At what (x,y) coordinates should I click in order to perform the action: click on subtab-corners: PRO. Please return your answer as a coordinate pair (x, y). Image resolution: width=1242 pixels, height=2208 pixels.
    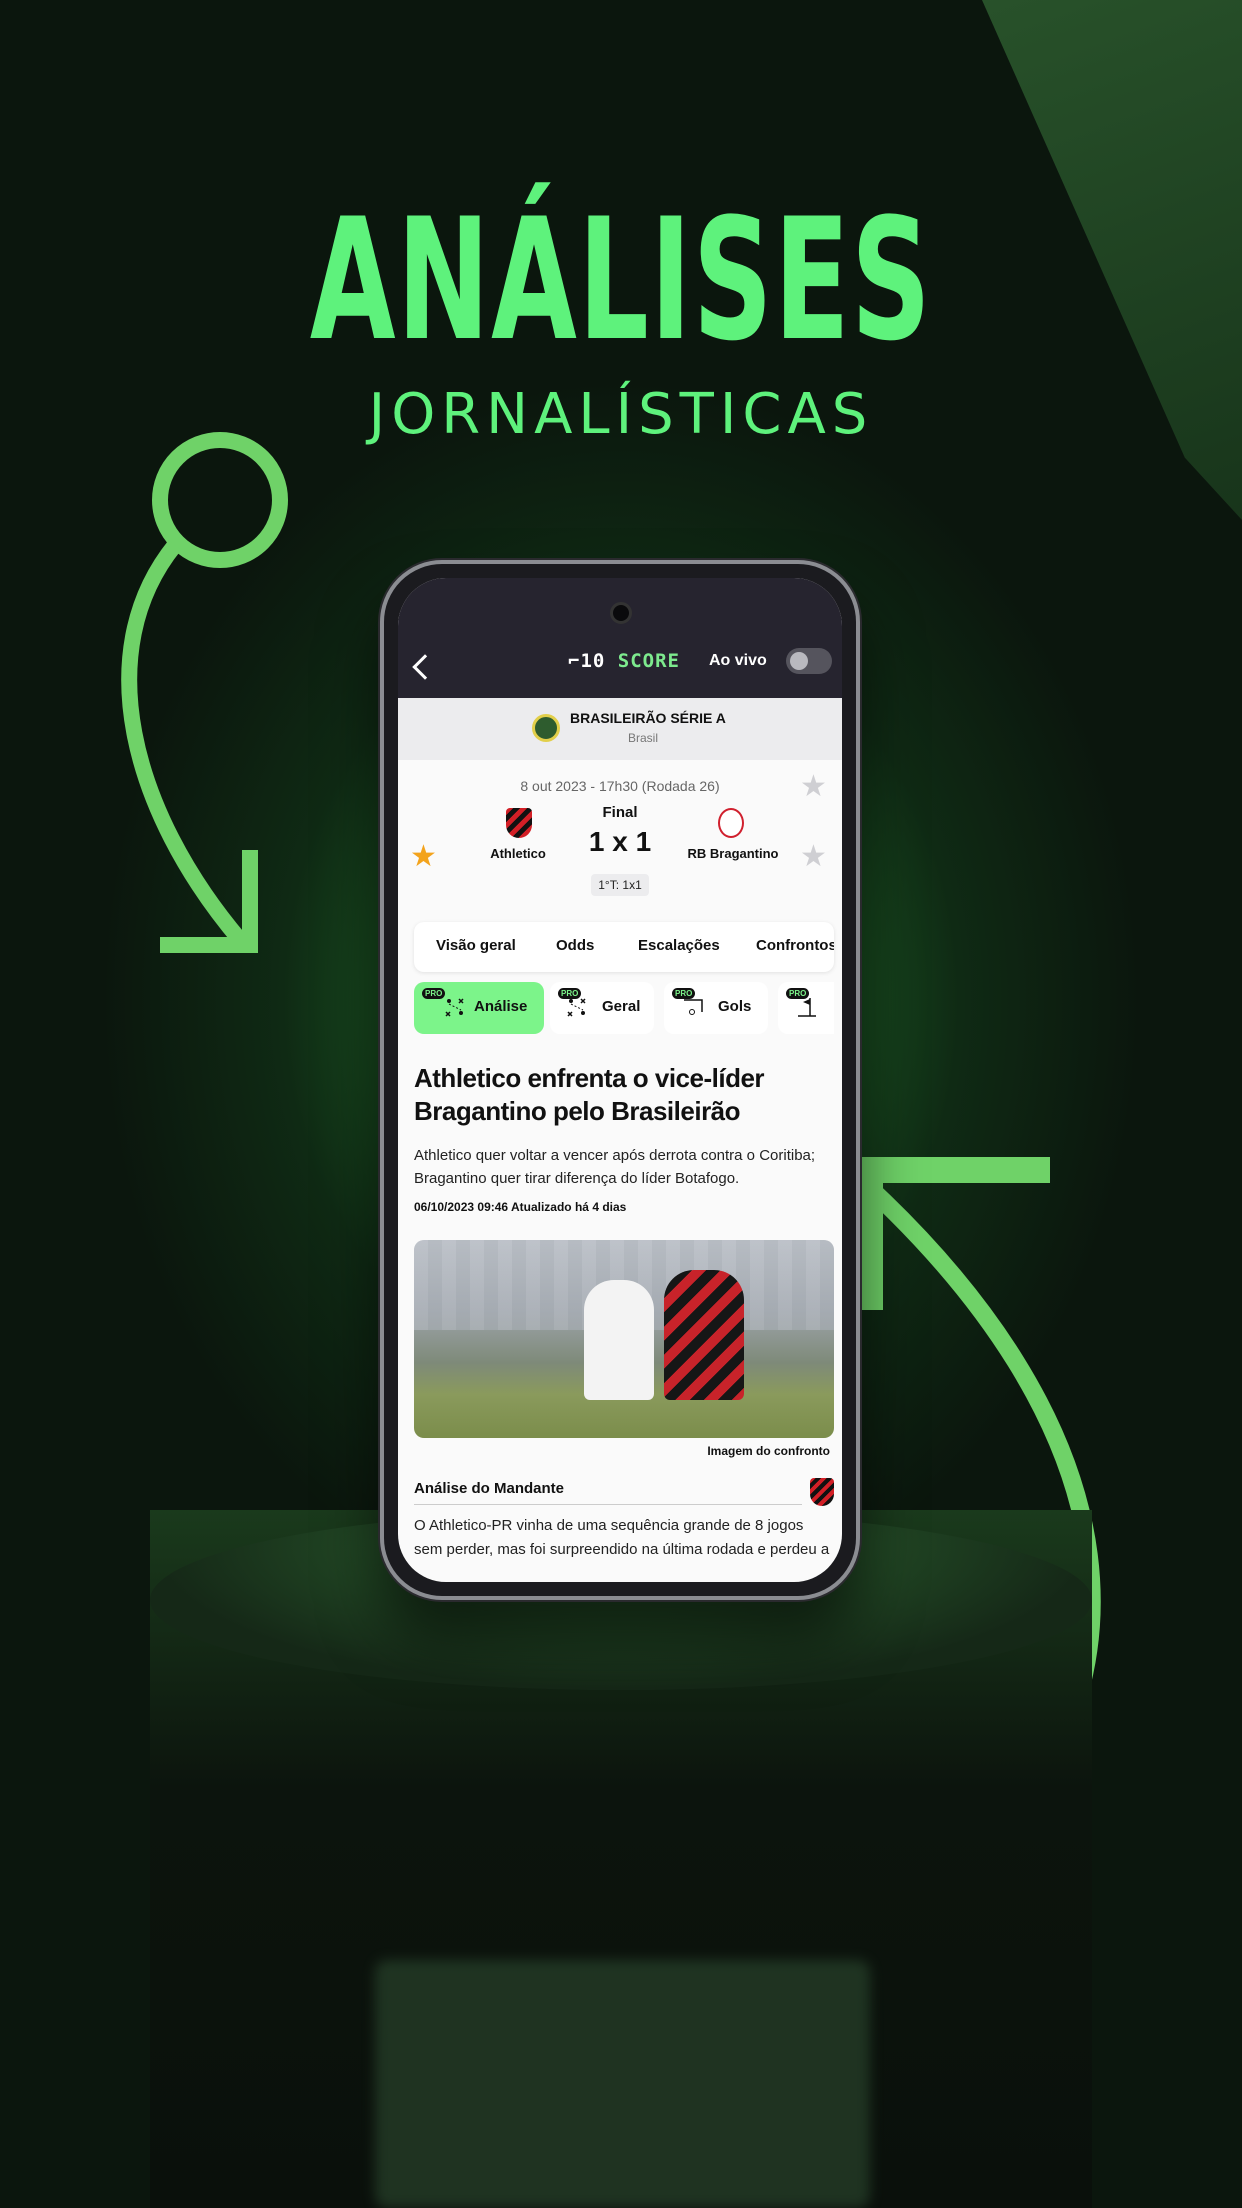
    Looking at the image, I should click on (806, 1008).